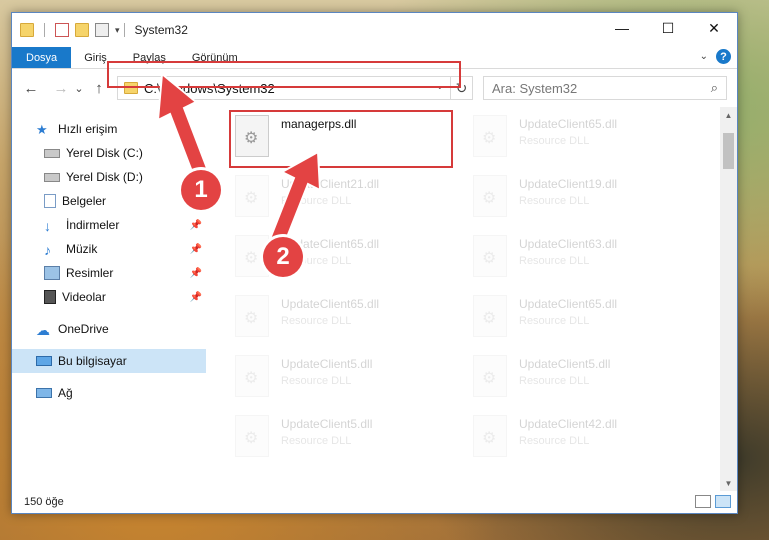 This screenshot has width=769, height=540. What do you see at coordinates (102, 30) in the screenshot?
I see `view-icon` at bounding box center [102, 30].